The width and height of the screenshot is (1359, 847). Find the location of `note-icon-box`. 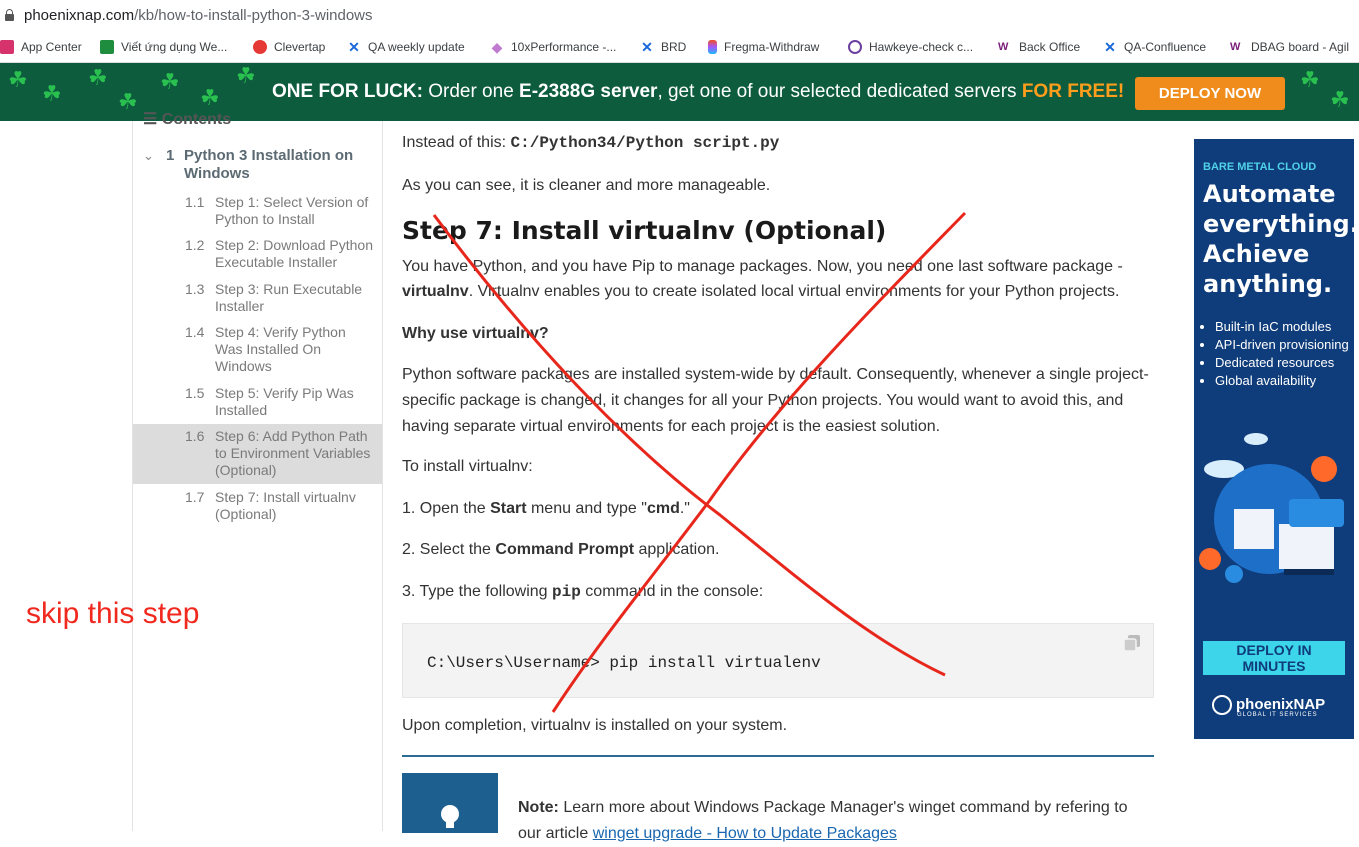

note-icon-box is located at coordinates (450, 803).